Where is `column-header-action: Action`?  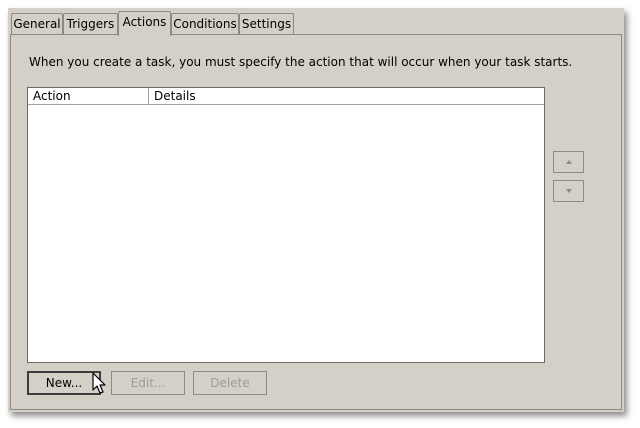
column-header-action: Action is located at coordinates (88, 96).